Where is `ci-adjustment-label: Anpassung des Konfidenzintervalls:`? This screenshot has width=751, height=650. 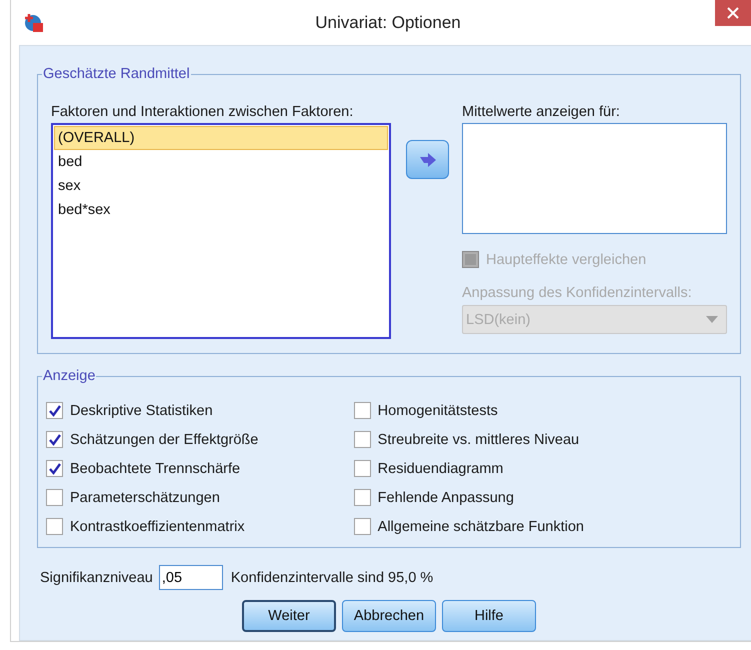
ci-adjustment-label: Anpassung des Konfidenzintervalls: is located at coordinates (577, 293).